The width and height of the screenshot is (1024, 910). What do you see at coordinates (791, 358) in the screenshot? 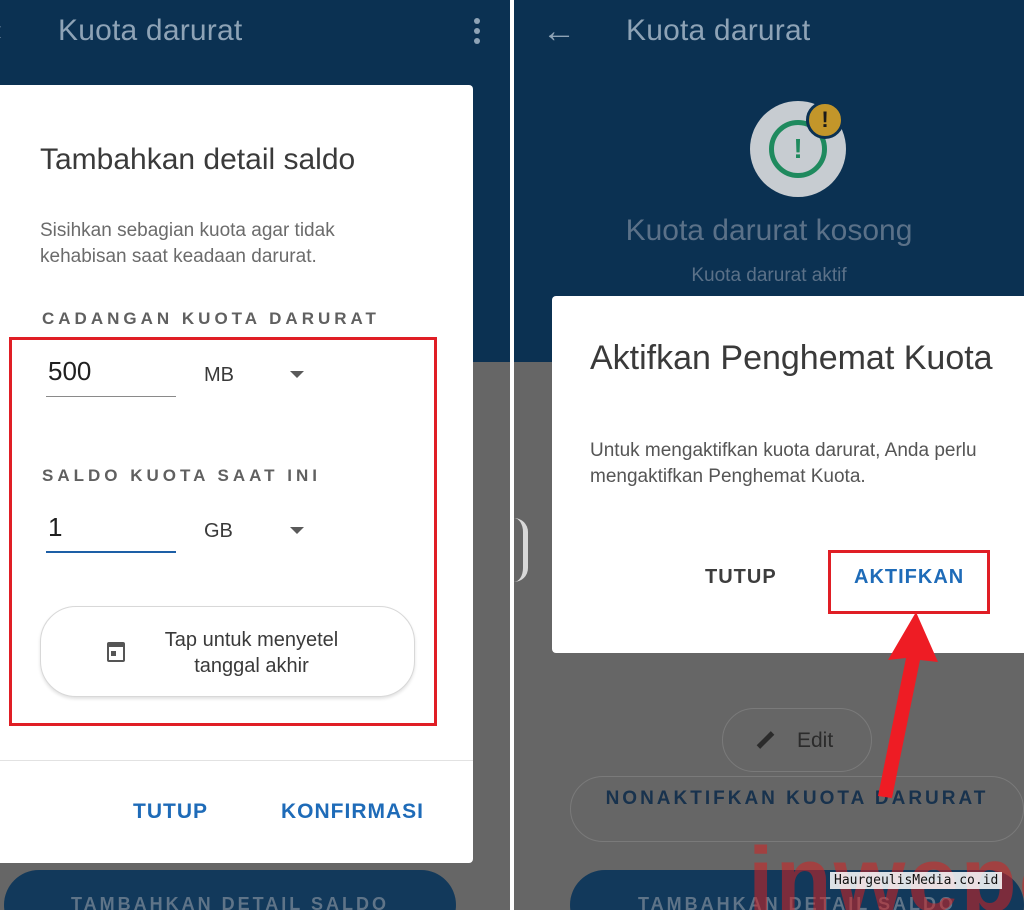
I see `dialog-title: Aktifkan Penghemat Kuota` at bounding box center [791, 358].